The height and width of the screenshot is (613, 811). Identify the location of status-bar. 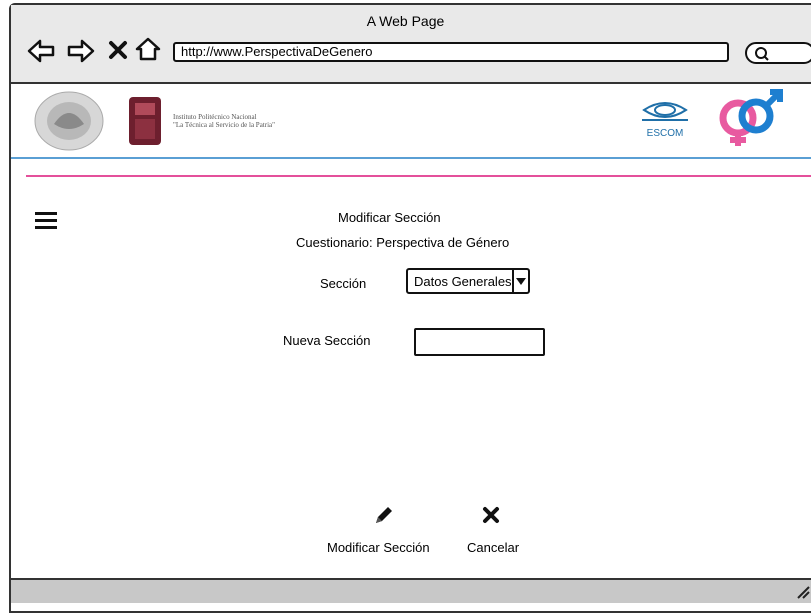
(411, 590).